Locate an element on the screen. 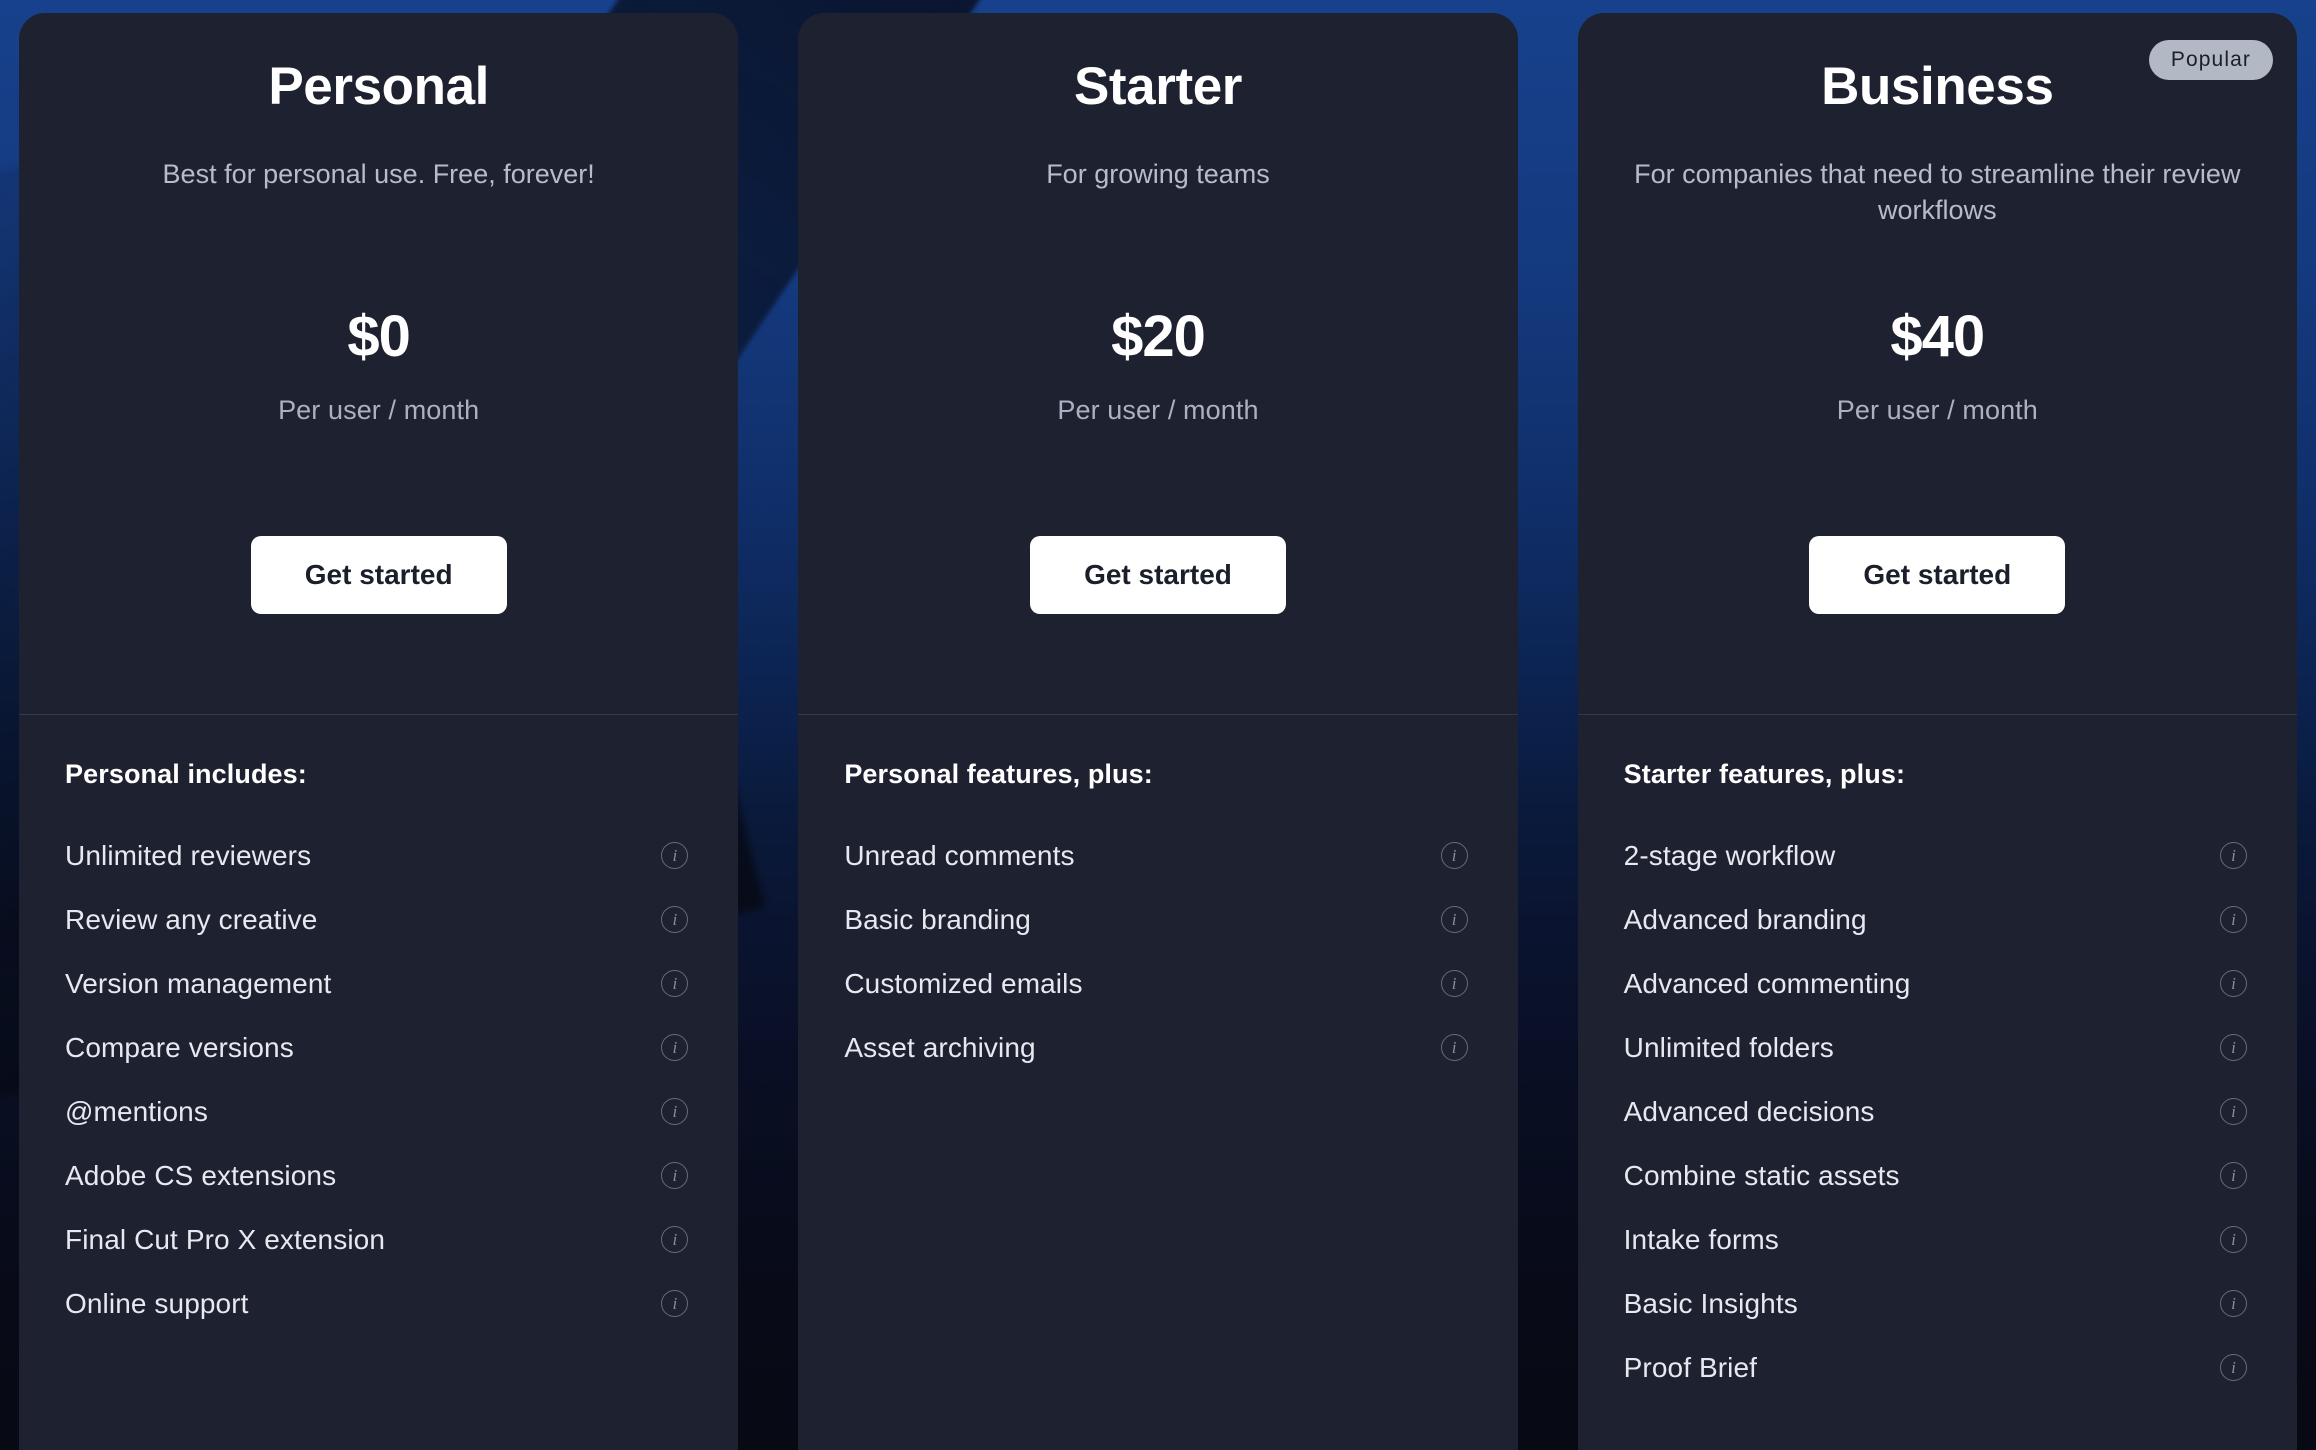  feature-label: 2-stage workflow is located at coordinates (1729, 855).